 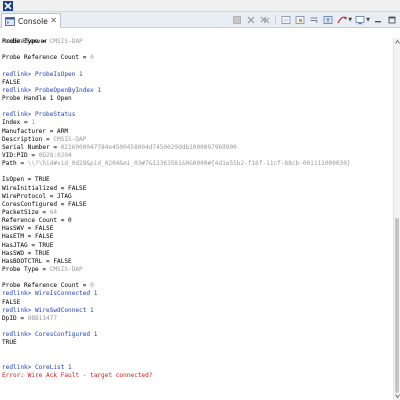 What do you see at coordinates (37, 98) in the screenshot?
I see `console-output-line: Probe Handle 1 Open` at bounding box center [37, 98].